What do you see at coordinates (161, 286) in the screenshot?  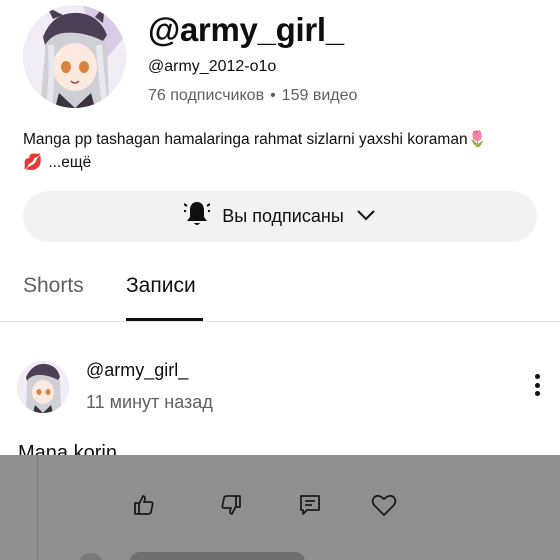 I see `tab-posts: Записи` at bounding box center [161, 286].